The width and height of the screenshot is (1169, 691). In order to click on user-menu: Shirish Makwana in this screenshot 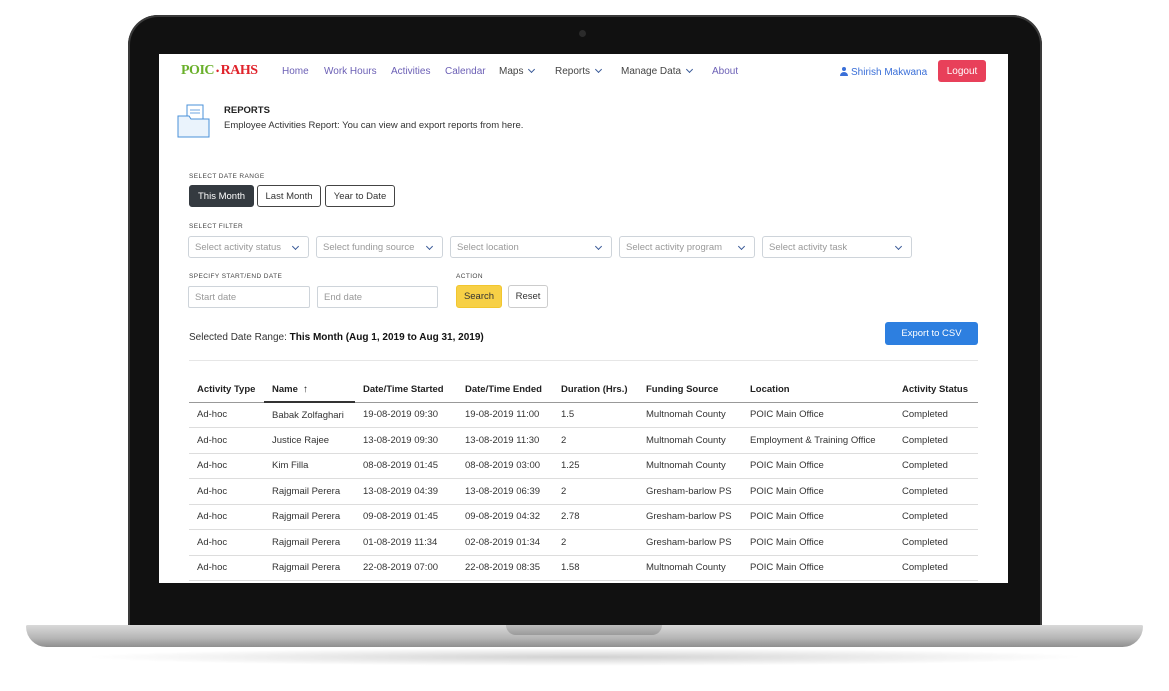, I will do `click(883, 72)`.